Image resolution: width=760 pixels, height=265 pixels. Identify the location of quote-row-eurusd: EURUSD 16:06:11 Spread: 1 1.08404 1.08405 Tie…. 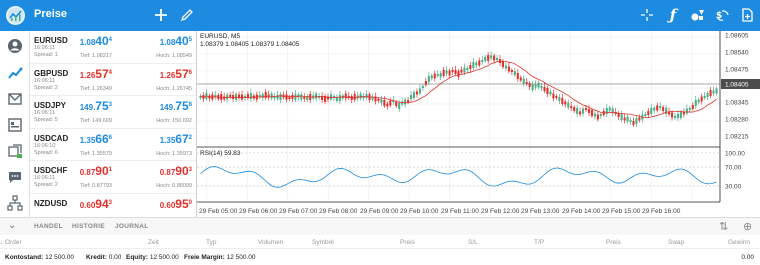
(113, 47).